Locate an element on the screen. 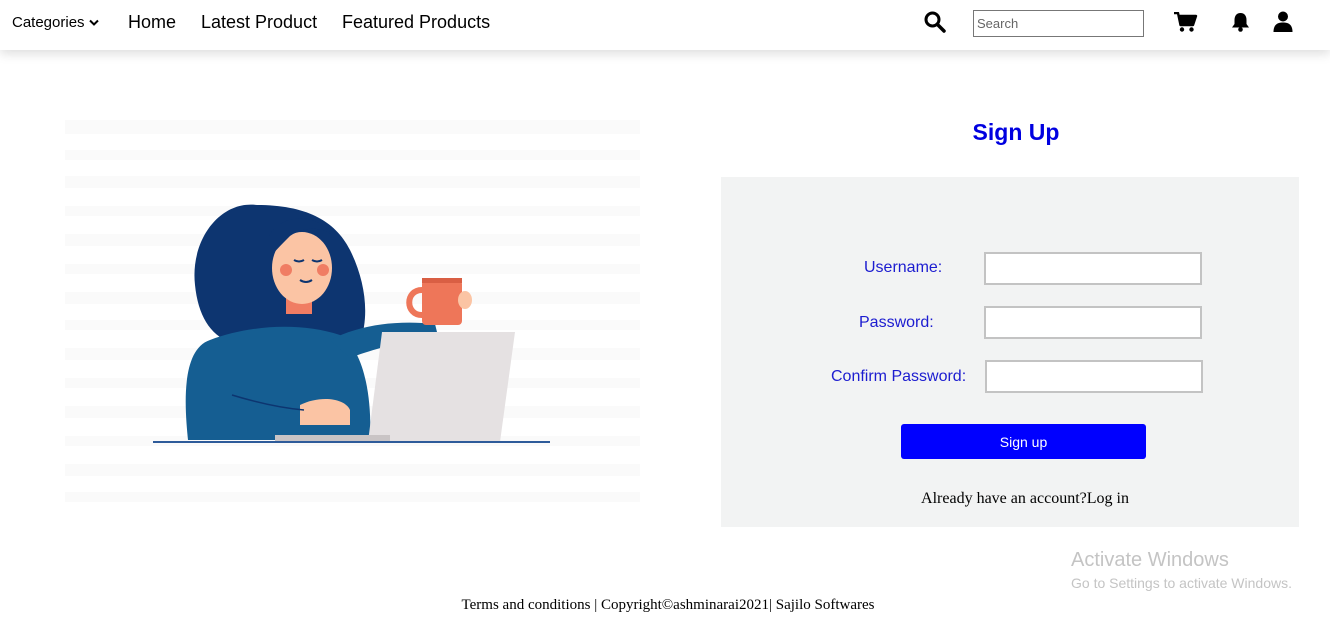  categories-label: Categories is located at coordinates (48, 22).